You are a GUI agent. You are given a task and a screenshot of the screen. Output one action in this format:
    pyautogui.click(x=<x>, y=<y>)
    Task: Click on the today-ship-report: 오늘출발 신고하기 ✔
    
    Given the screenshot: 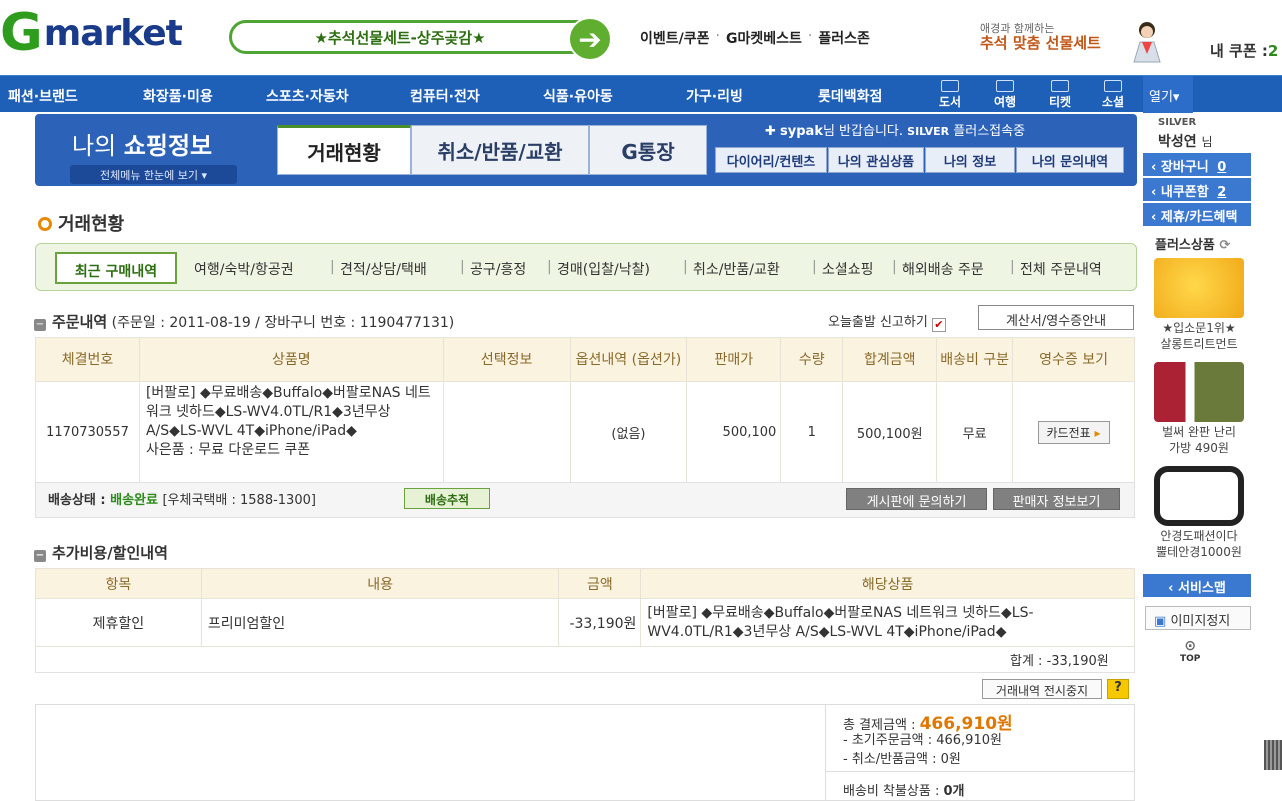 What is the action you would take?
    pyautogui.click(x=887, y=321)
    